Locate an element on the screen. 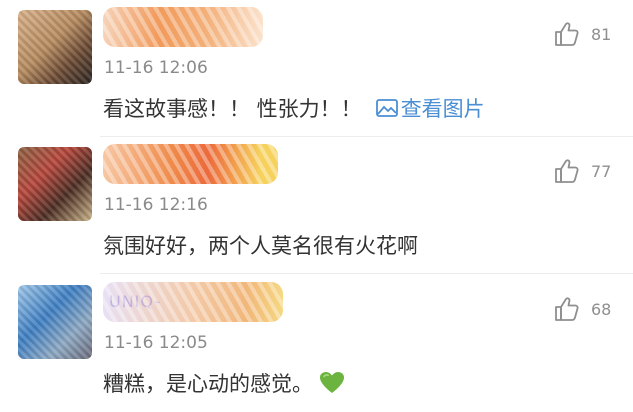 The image size is (633, 412). timestamp: 11-16 12:16 is located at coordinates (156, 205).